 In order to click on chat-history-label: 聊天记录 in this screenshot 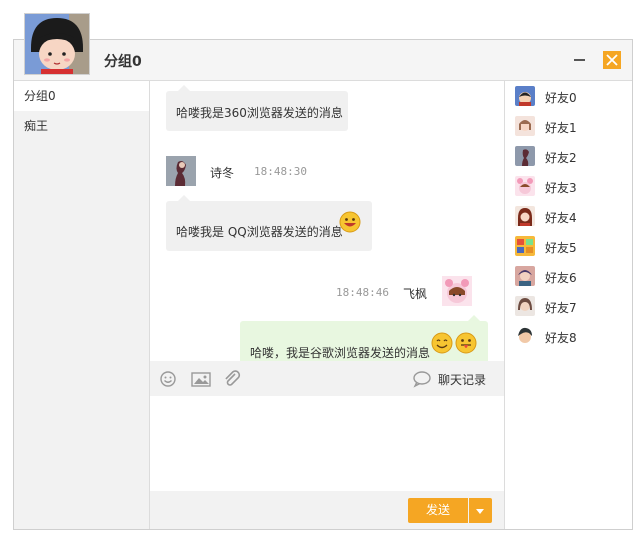, I will do `click(462, 380)`.